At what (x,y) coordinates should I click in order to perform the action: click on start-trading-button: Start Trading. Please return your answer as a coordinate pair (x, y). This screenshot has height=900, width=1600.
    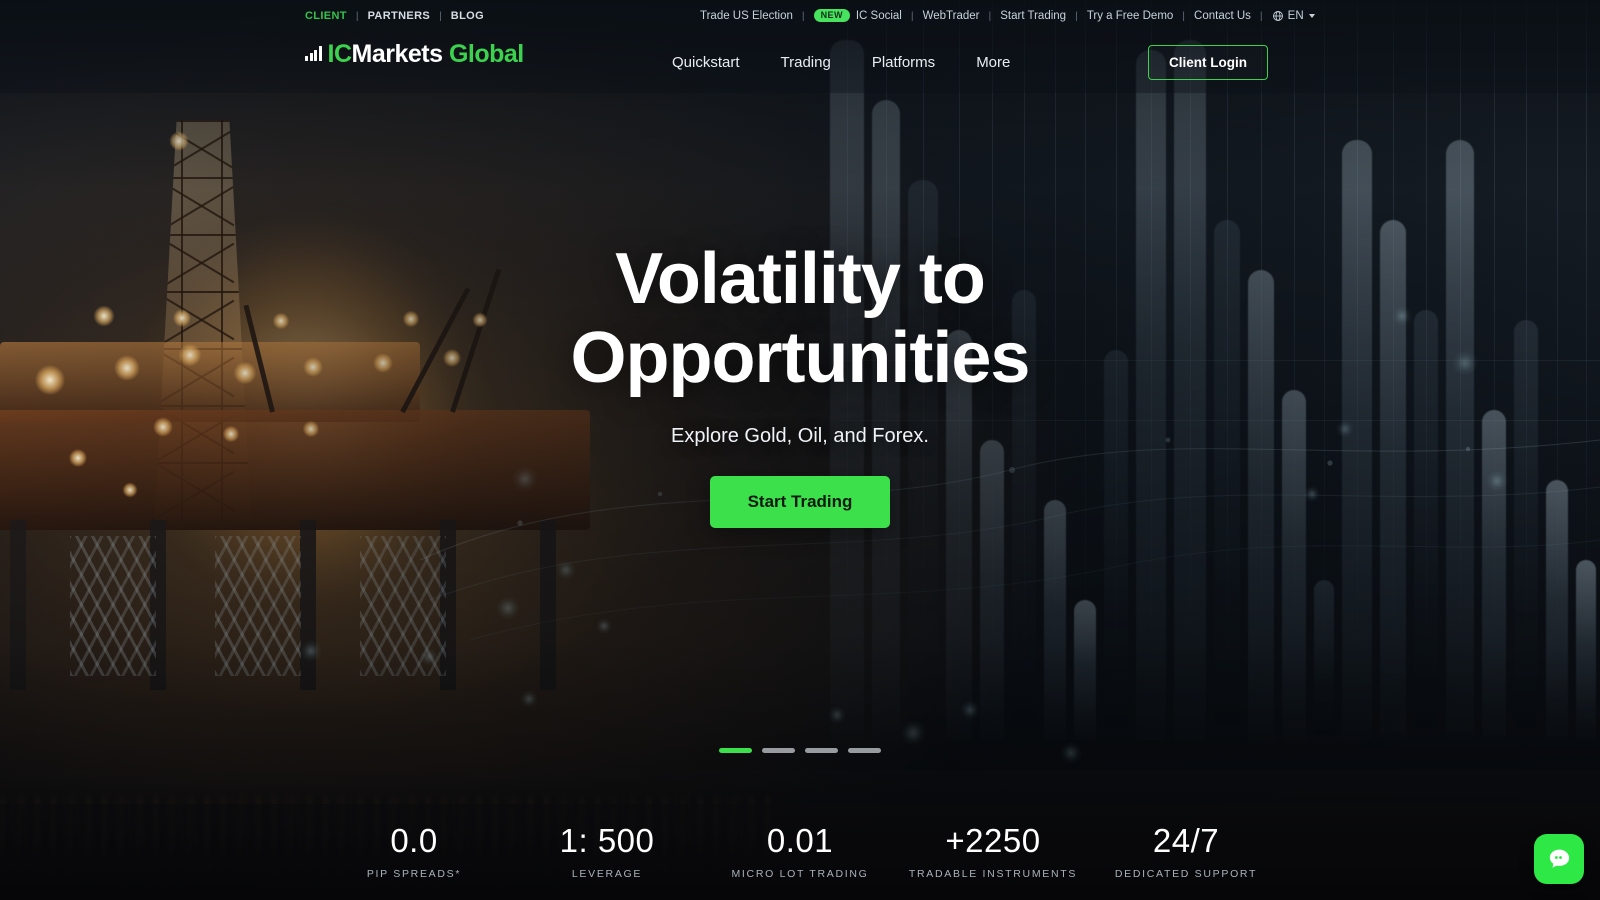
    Looking at the image, I should click on (800, 502).